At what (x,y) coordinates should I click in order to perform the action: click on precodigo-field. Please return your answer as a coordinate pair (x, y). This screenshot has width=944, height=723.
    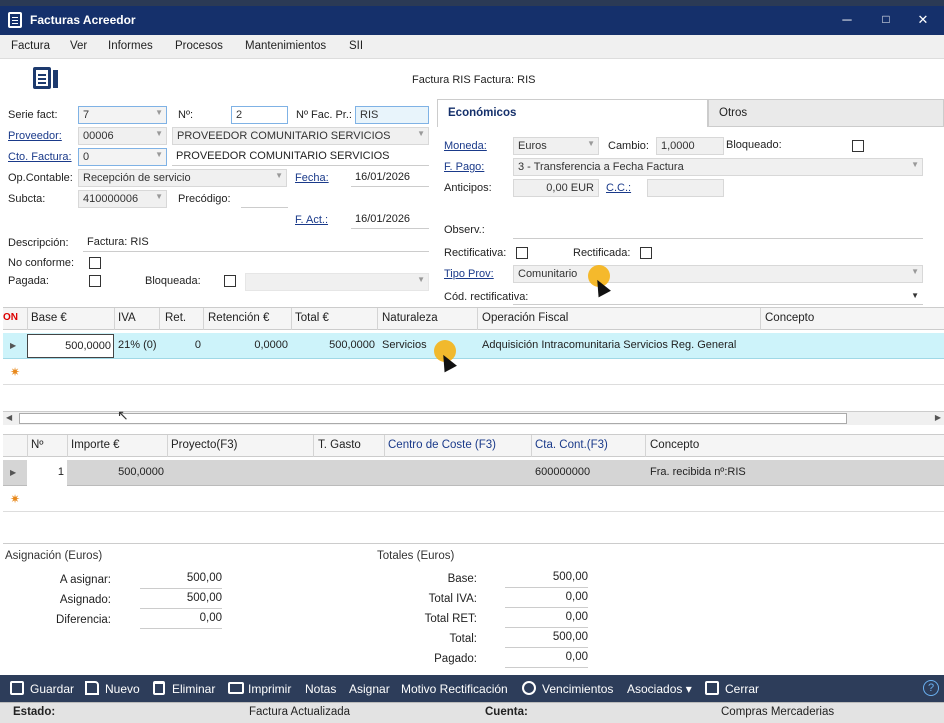
    Looking at the image, I should click on (264, 199).